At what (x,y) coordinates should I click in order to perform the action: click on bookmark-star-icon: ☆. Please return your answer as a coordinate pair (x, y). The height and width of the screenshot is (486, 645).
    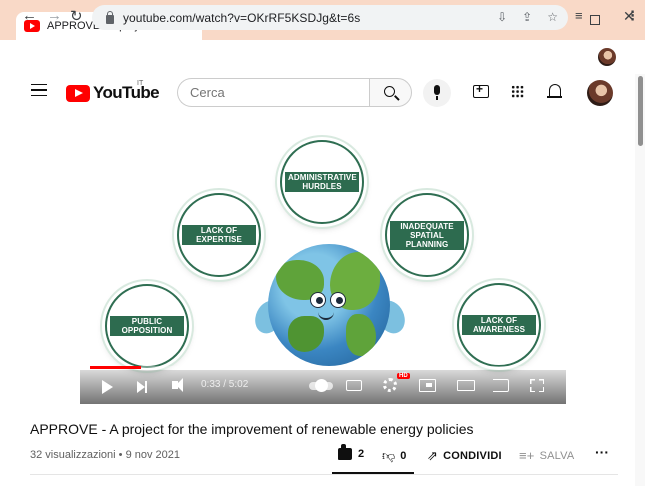
    Looking at the image, I should click on (552, 17).